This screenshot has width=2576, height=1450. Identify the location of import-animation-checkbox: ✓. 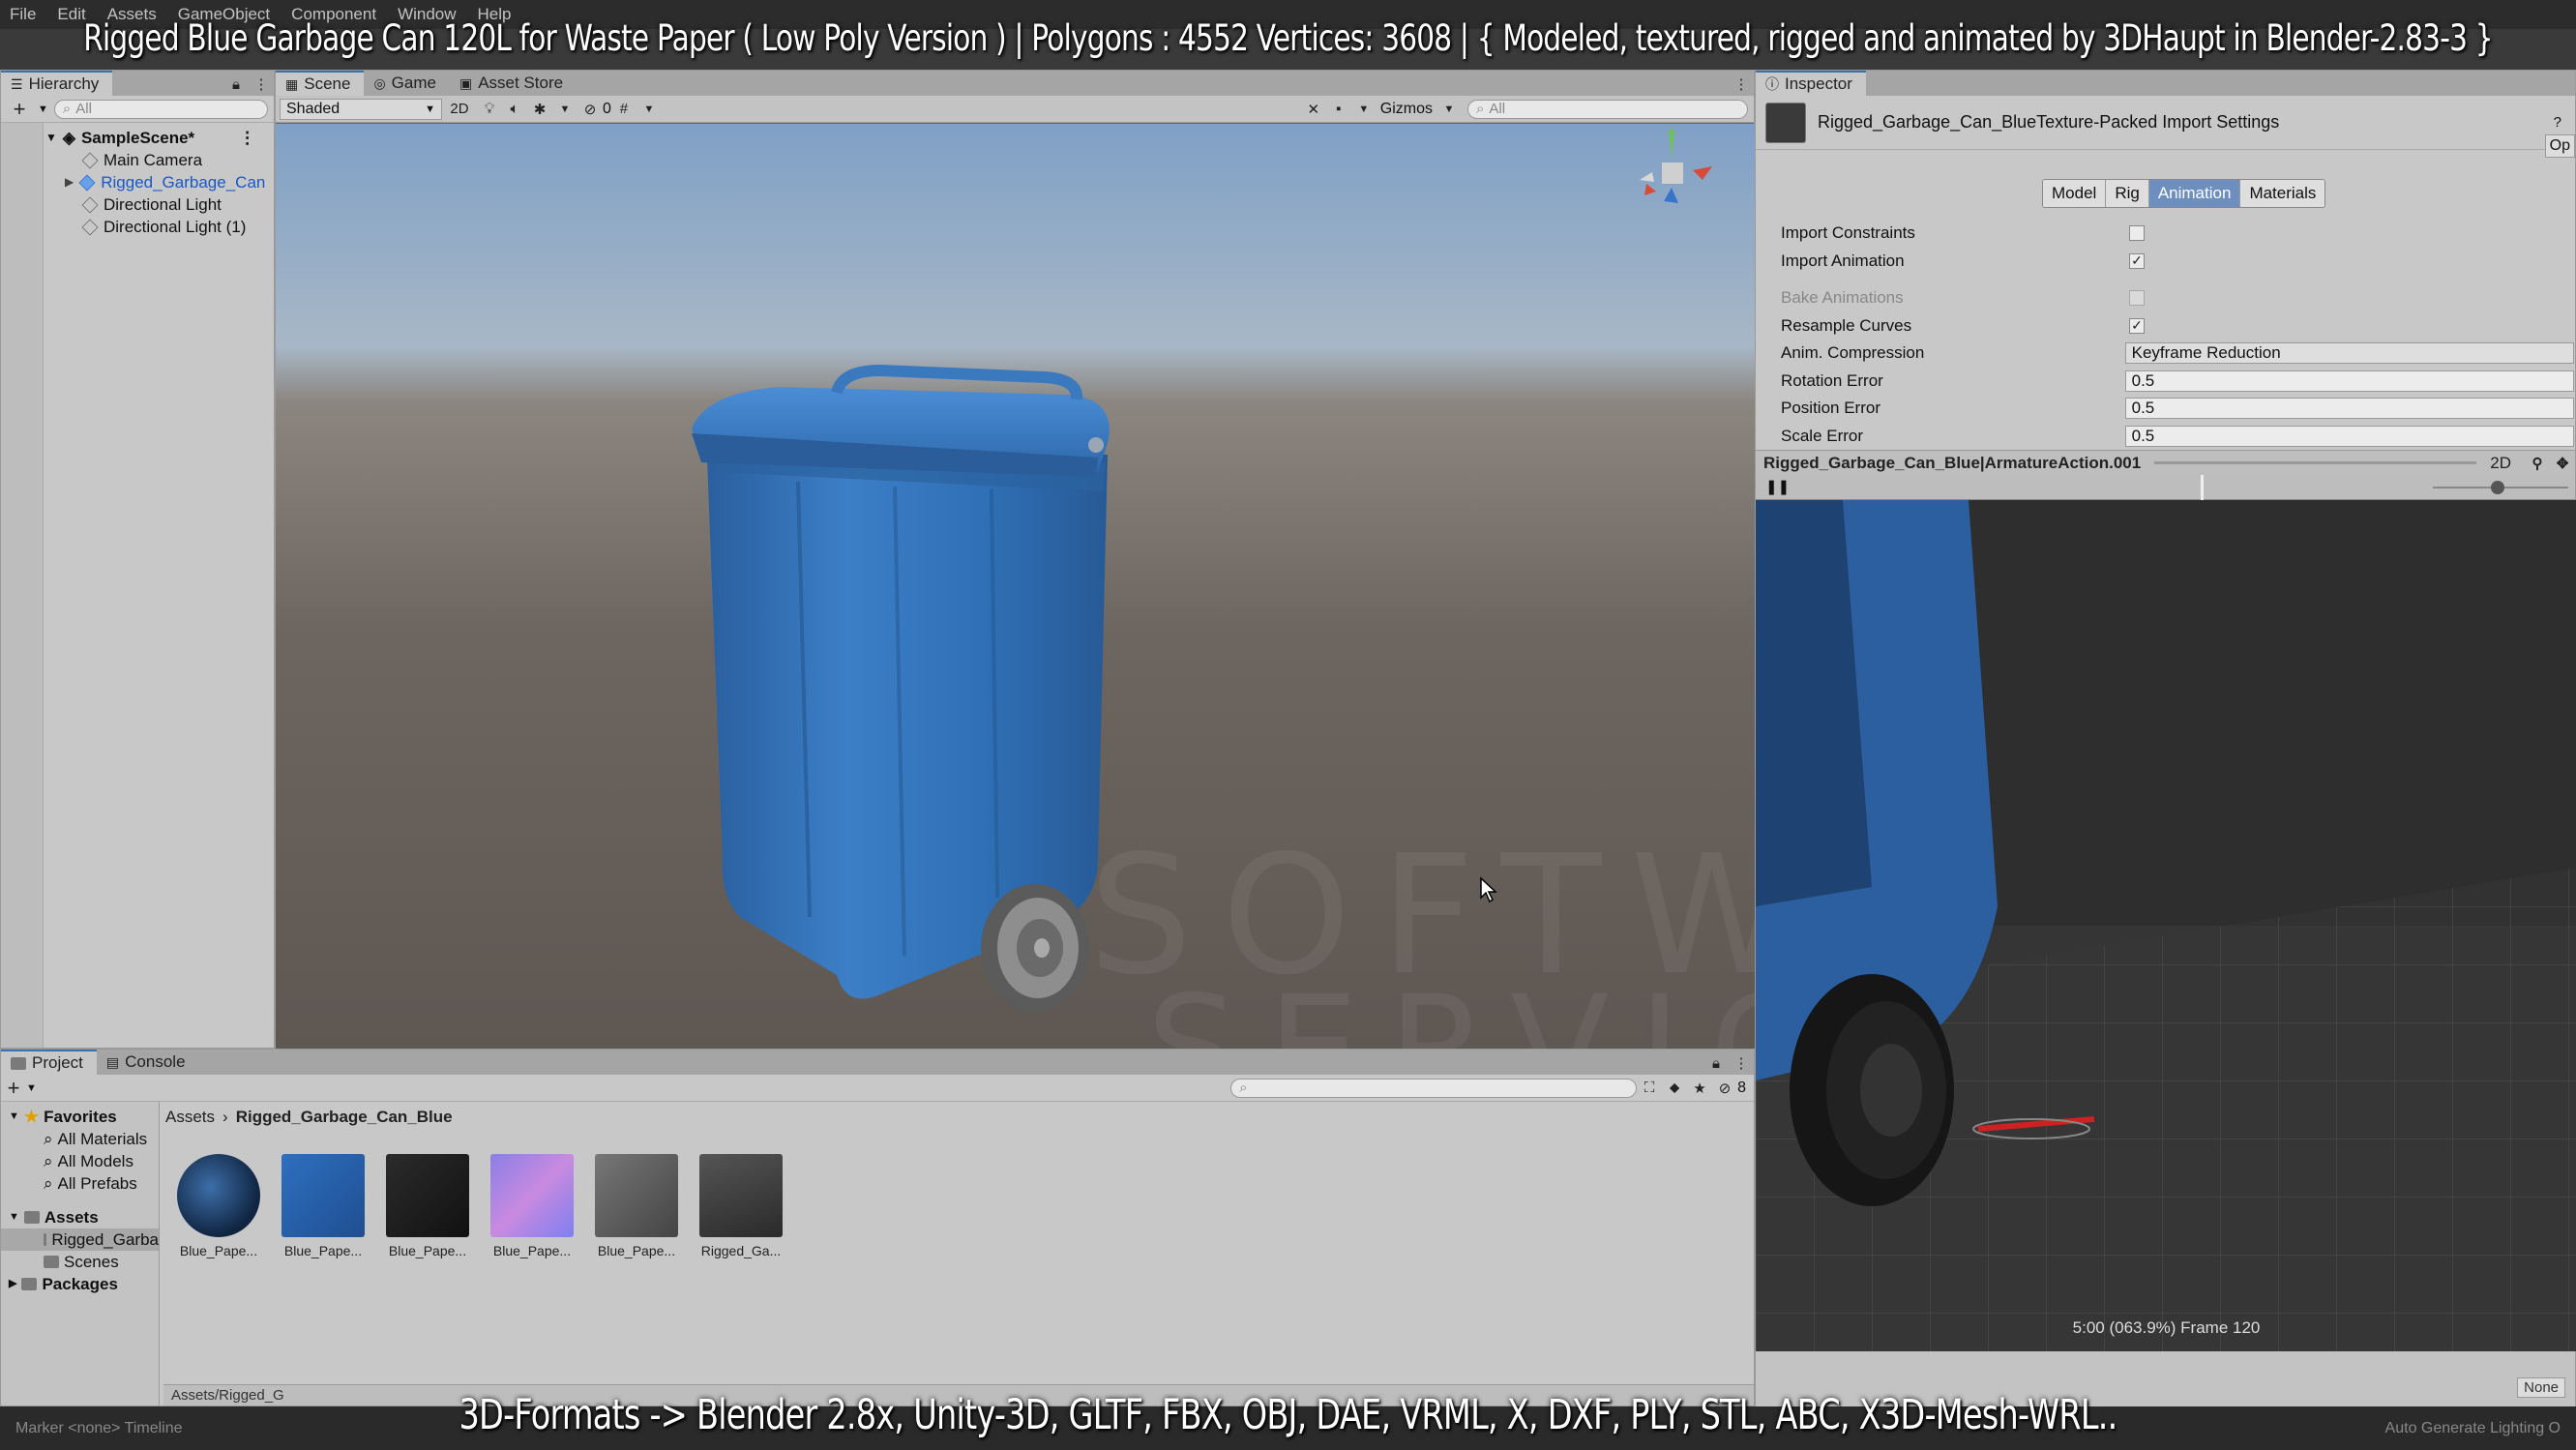
(2137, 260).